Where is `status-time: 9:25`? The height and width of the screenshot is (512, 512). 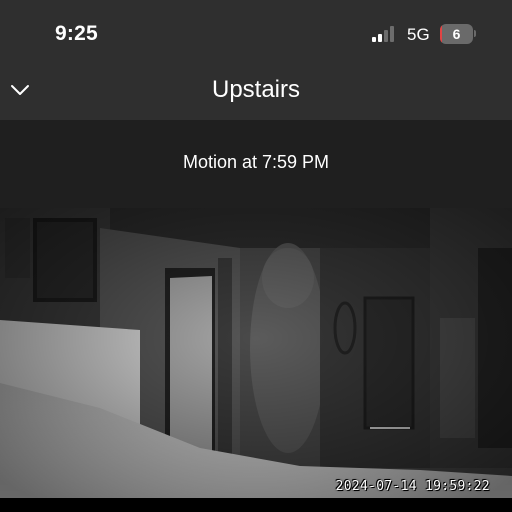 status-time: 9:25 is located at coordinates (76, 33).